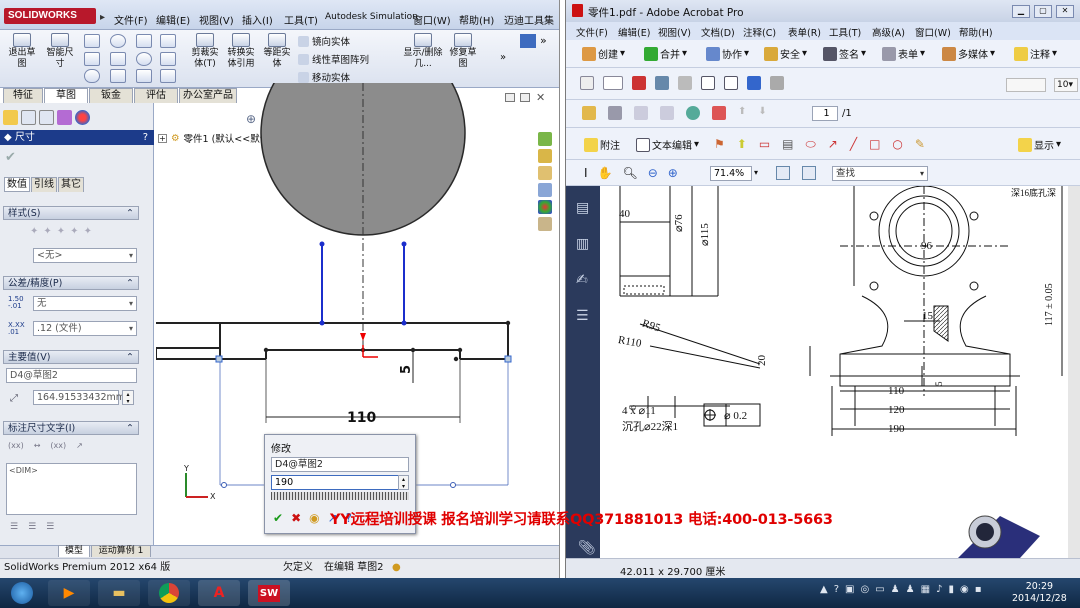  Describe the element at coordinates (10, 157) in the screenshot. I see `pm-ok-icon: ✔` at that location.